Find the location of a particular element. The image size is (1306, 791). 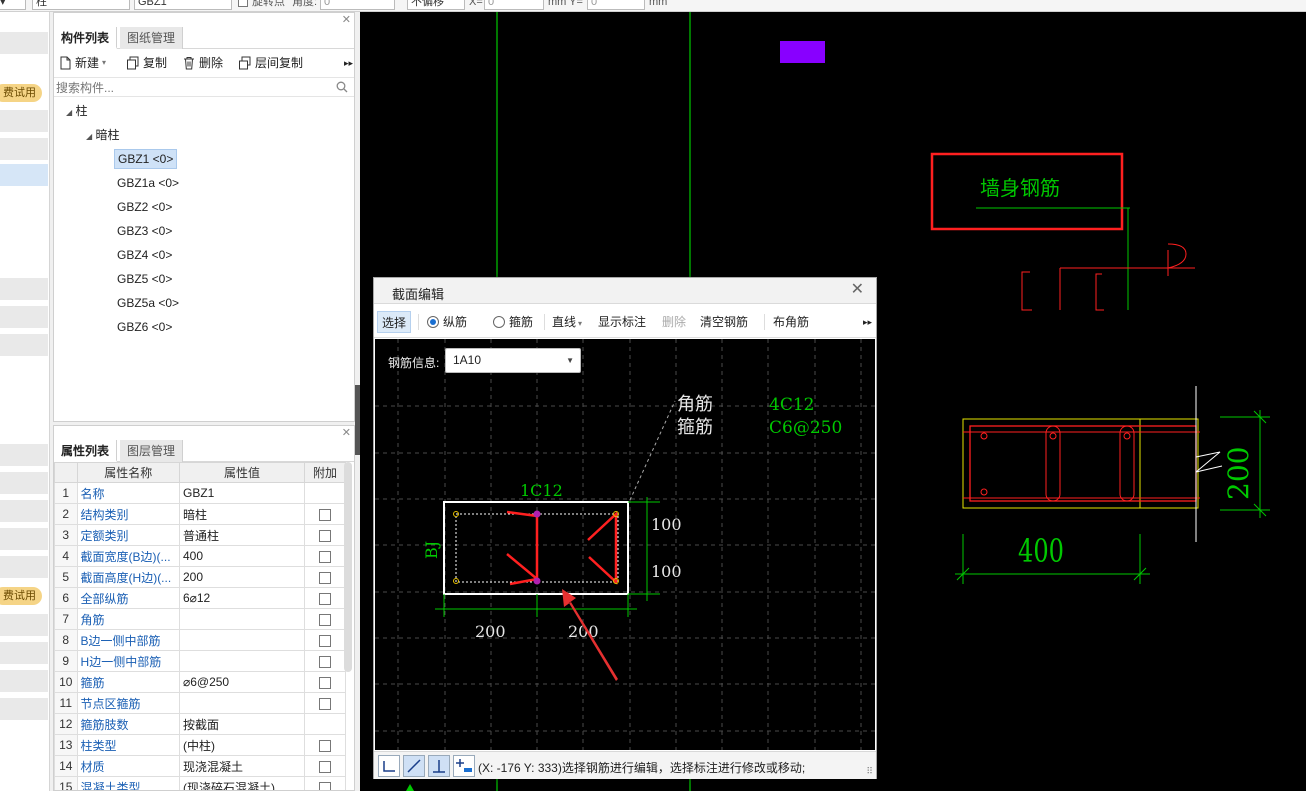

orthogonal-snap-button is located at coordinates (389, 766).